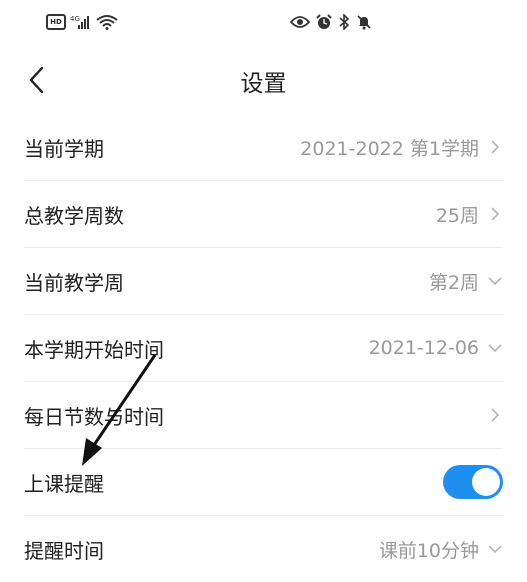  I want to click on setting-value: 2021-12-06, so click(423, 348).